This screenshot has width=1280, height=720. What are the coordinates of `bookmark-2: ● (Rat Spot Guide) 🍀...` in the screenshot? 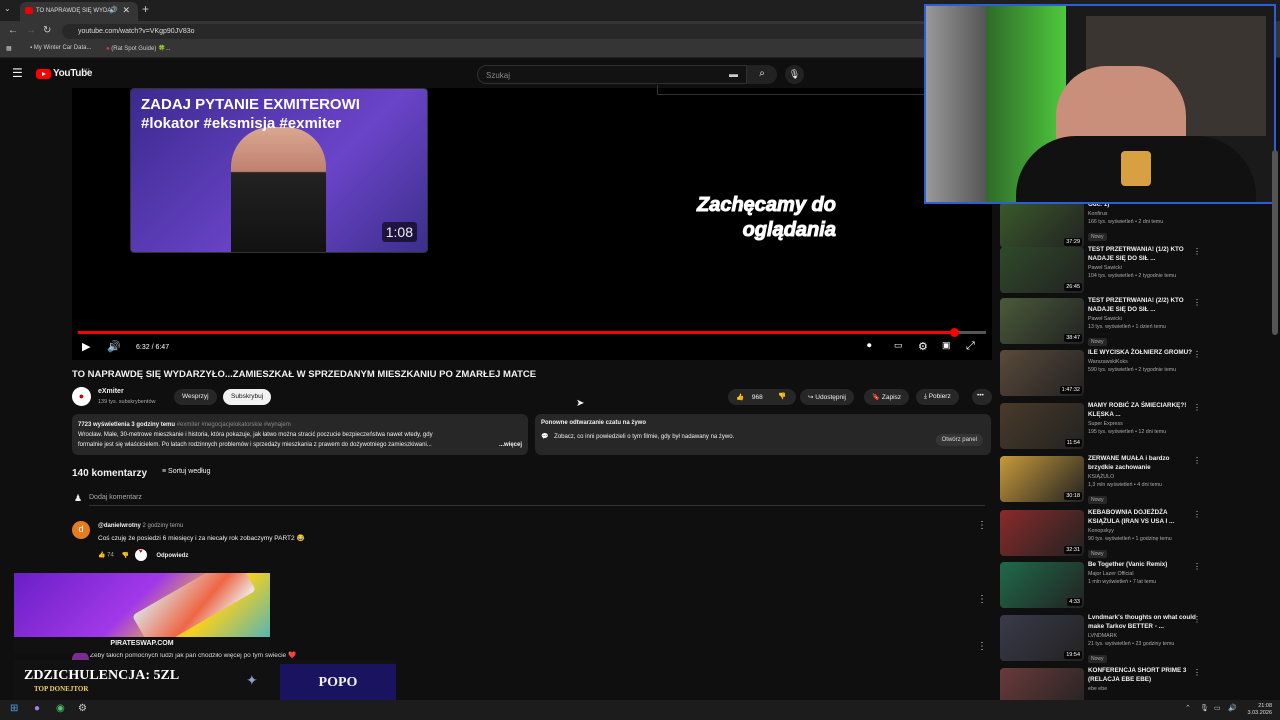 It's located at (138, 48).